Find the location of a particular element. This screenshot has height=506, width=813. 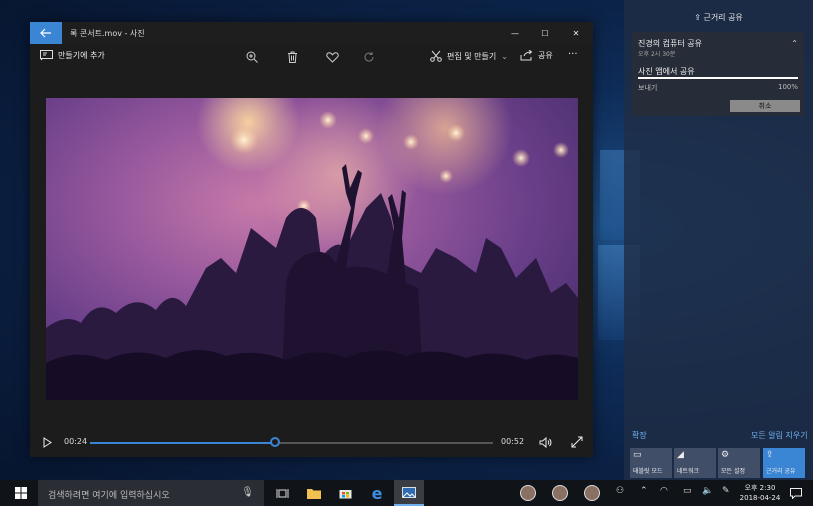

clear-all-notifications-link: 모든 알림 지우기 is located at coordinates (779, 435).